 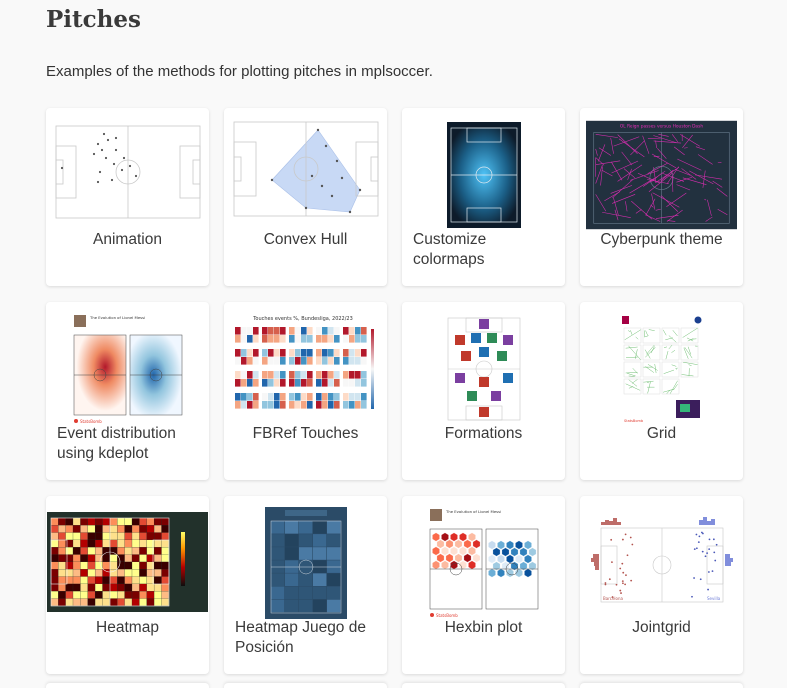 I want to click on card-label: Hexbin plot, so click(x=483, y=627).